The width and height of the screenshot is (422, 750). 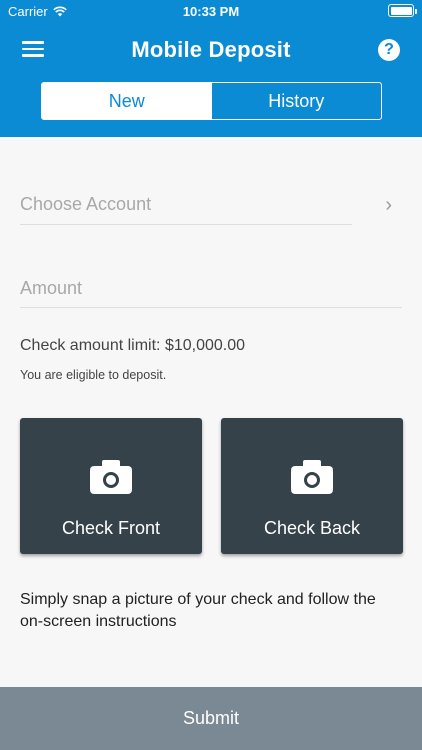 I want to click on deposit-tabs: New History, so click(x=211, y=101).